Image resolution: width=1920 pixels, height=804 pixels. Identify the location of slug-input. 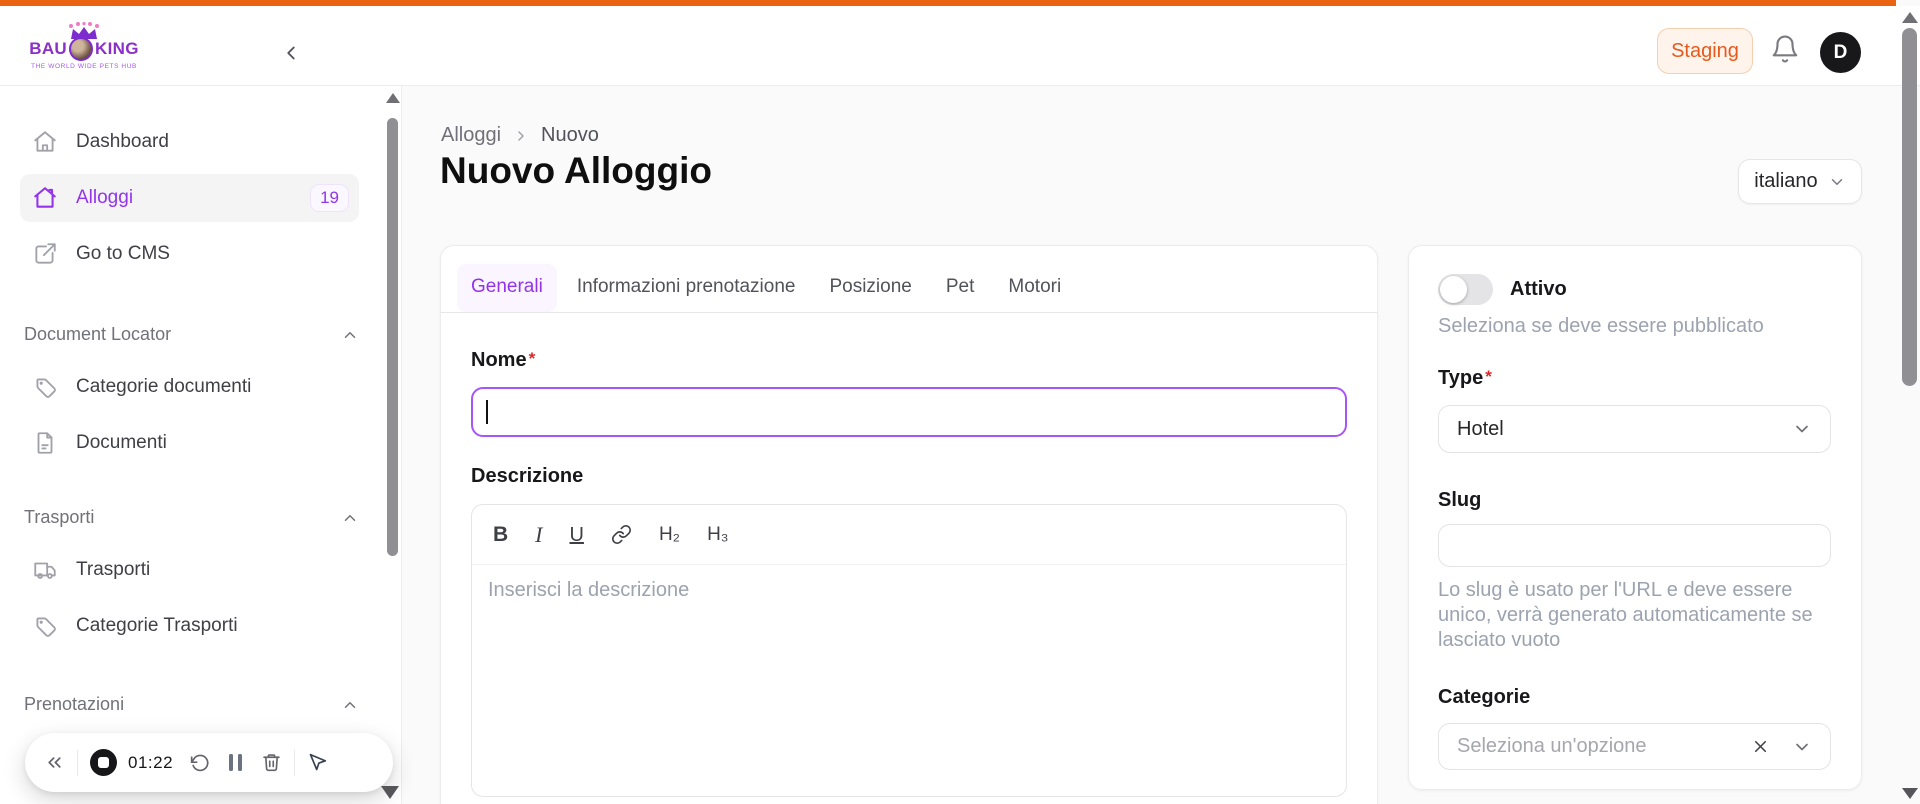
(1634, 545).